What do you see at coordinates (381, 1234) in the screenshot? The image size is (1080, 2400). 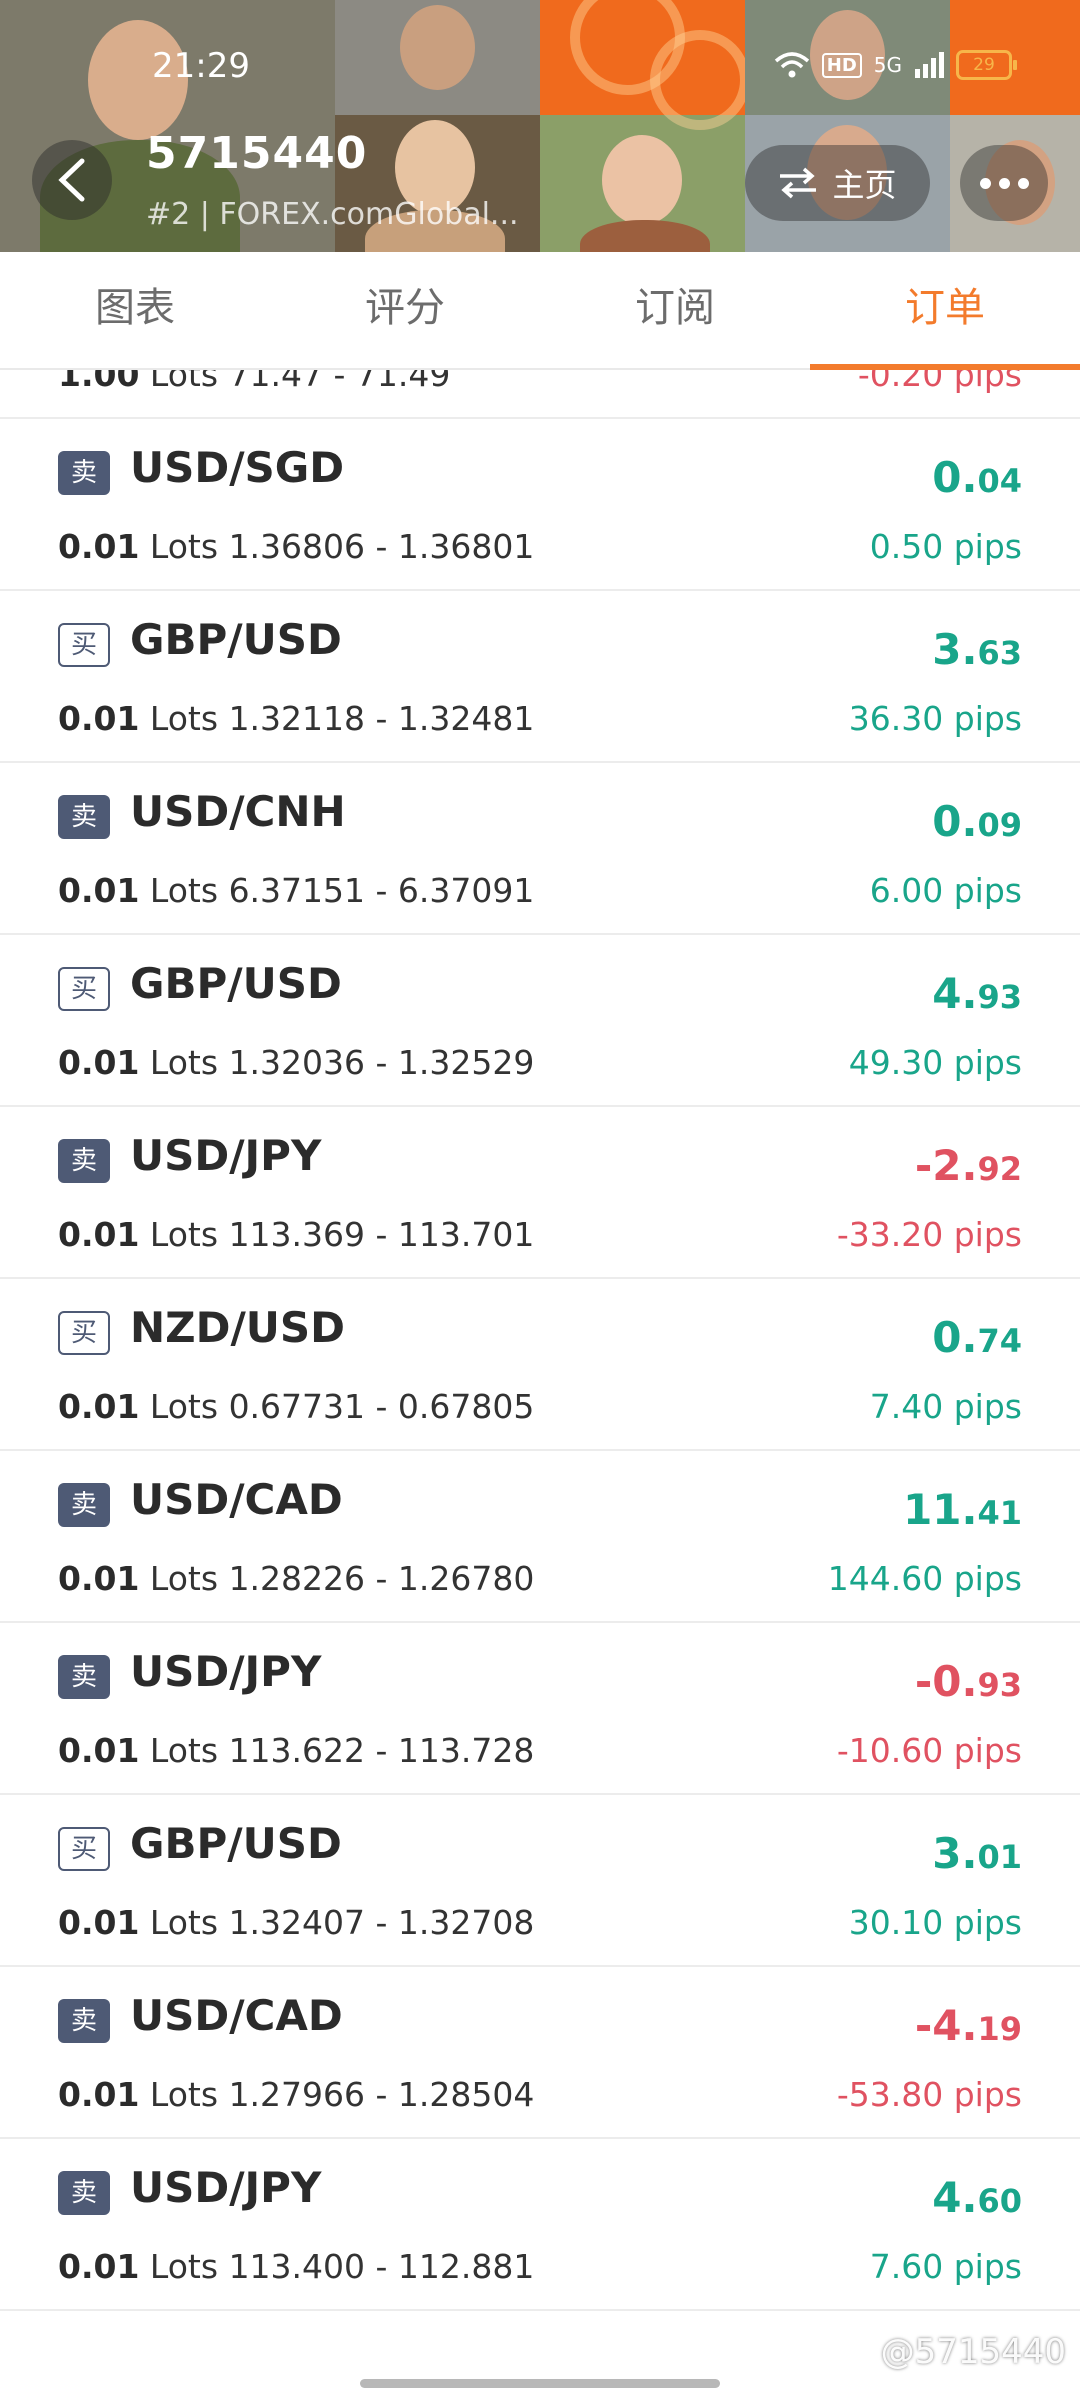 I see `price-range: 113.369 - 113.701` at bounding box center [381, 1234].